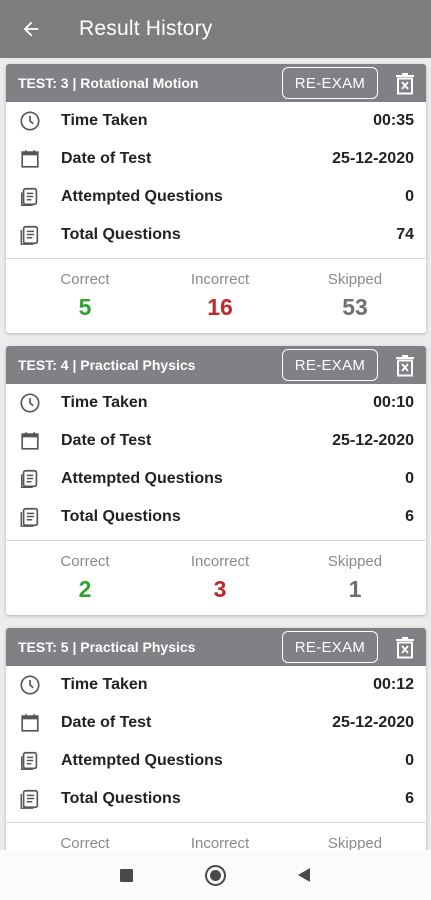 This screenshot has height=900, width=431. I want to click on correct-stat: Correct 2, so click(85, 578).